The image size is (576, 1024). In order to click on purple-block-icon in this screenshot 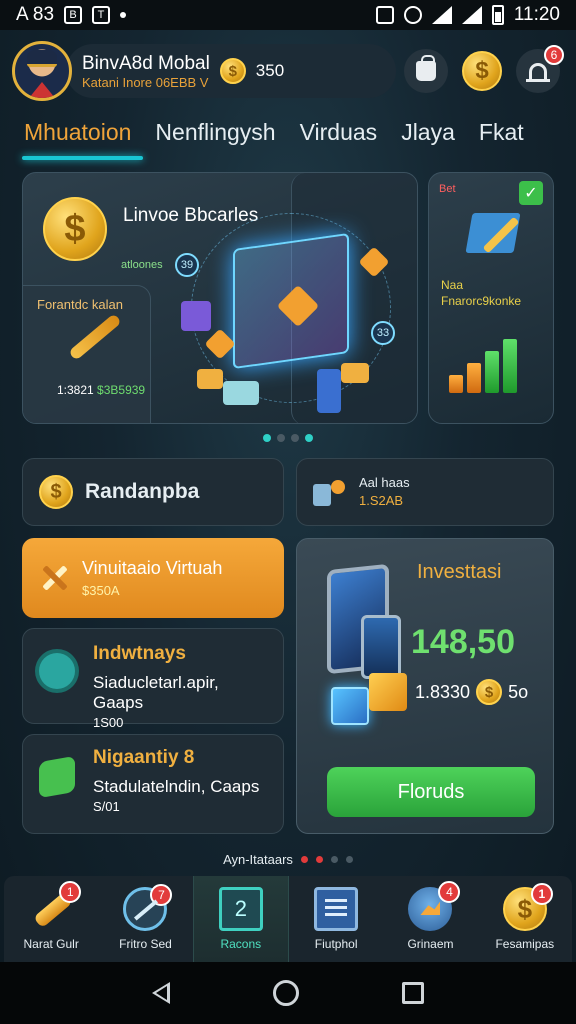, I will do `click(196, 316)`.